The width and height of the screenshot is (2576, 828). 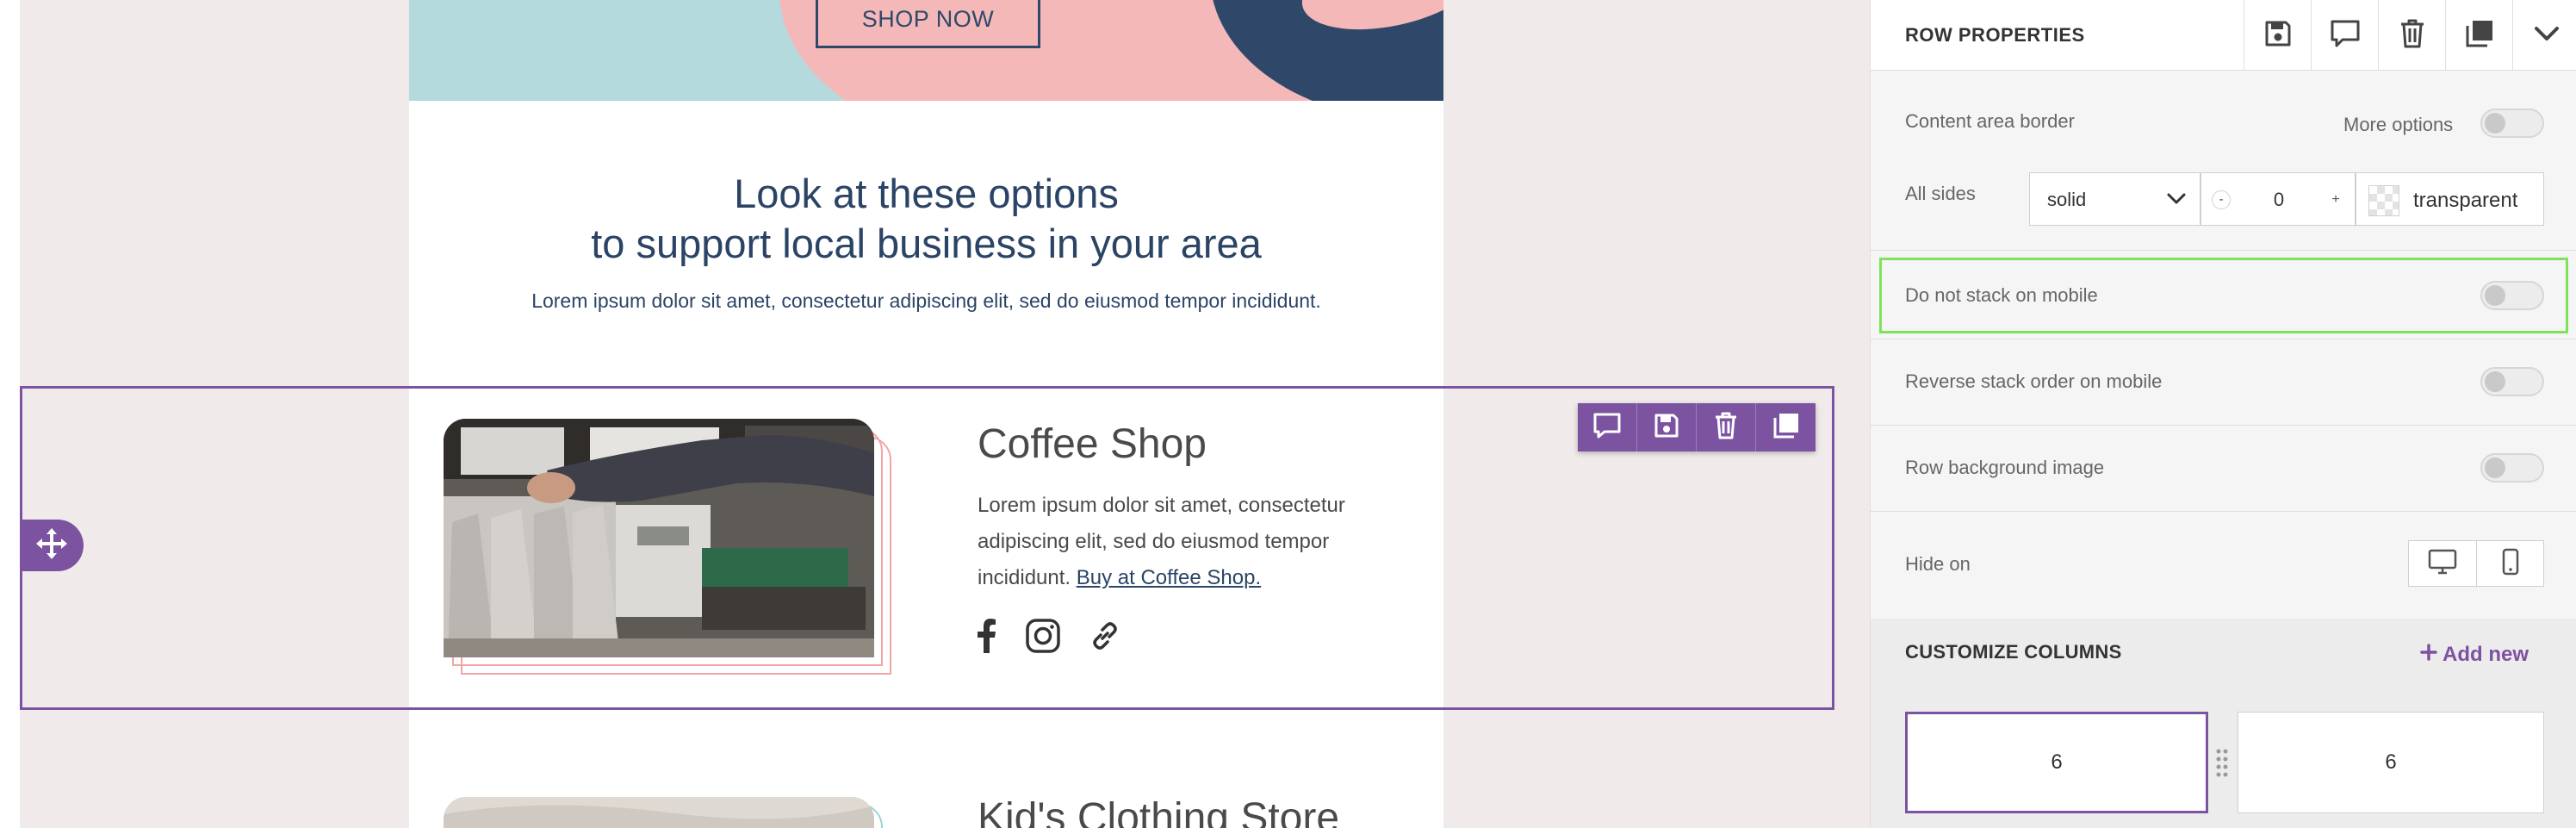 I want to click on panel-actions, so click(x=2410, y=35).